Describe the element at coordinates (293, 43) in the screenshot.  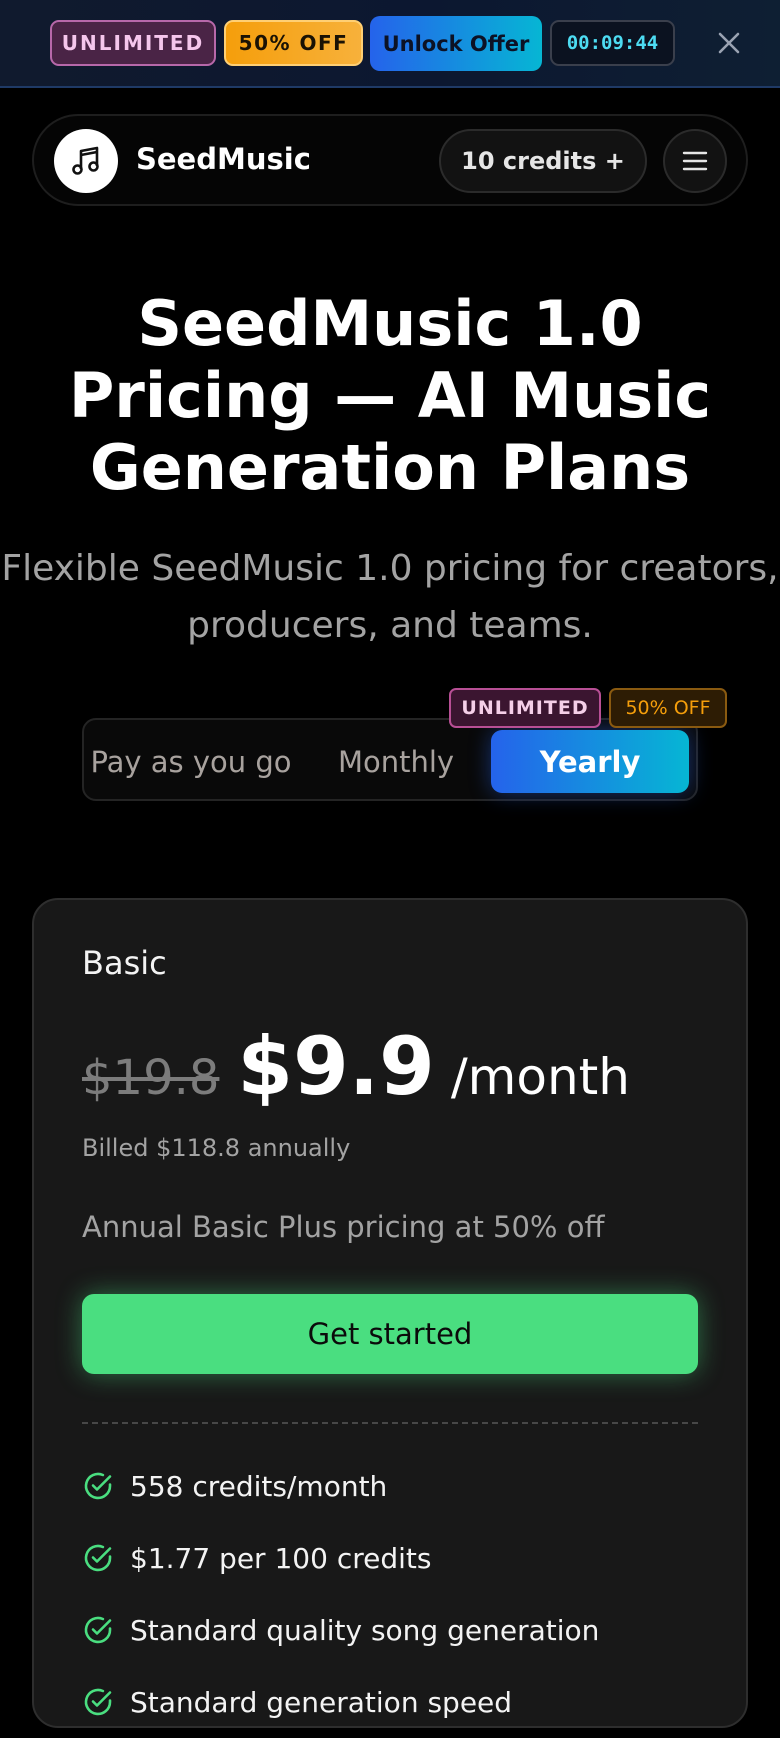
I see `discount-badge: 50% OFF` at that location.